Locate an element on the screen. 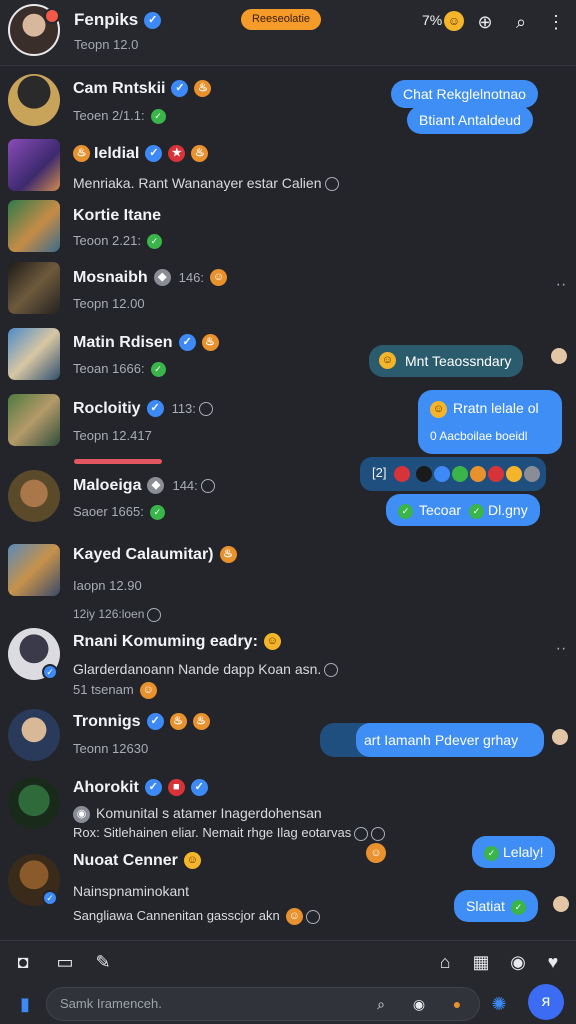 The height and width of the screenshot is (1024, 576). bubble-highlight: art Iamanh Pdever grhay is located at coordinates (450, 740).